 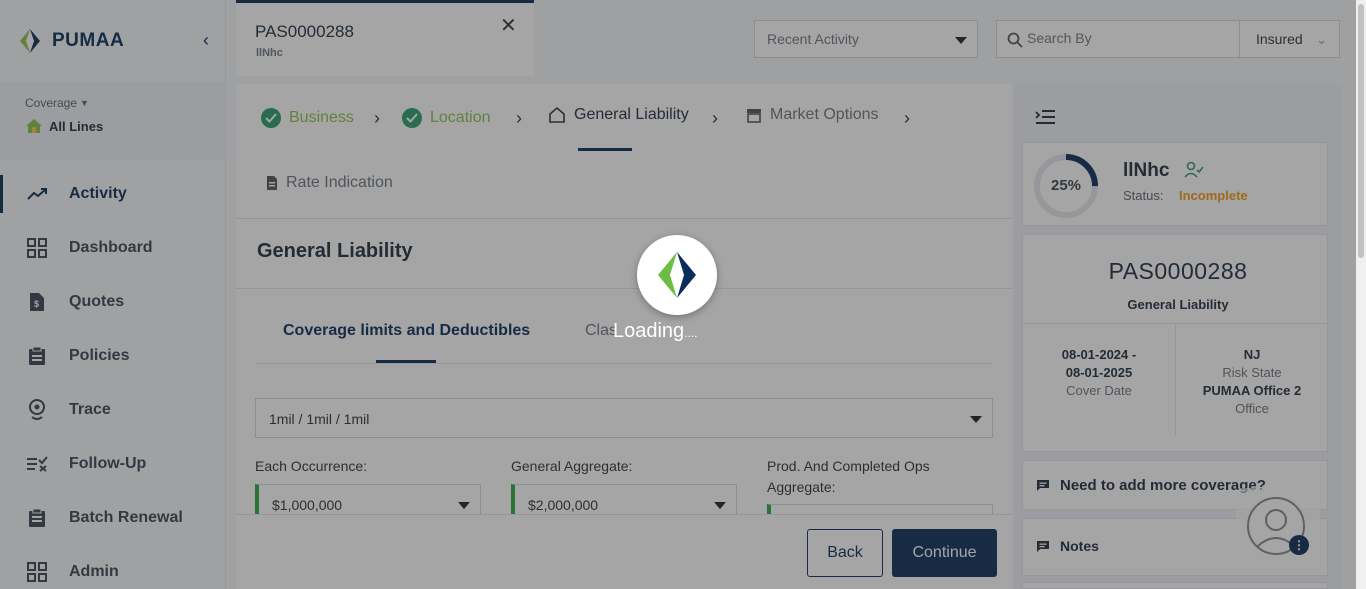 I want to click on scrollbar-thumb, so click(x=1361, y=131).